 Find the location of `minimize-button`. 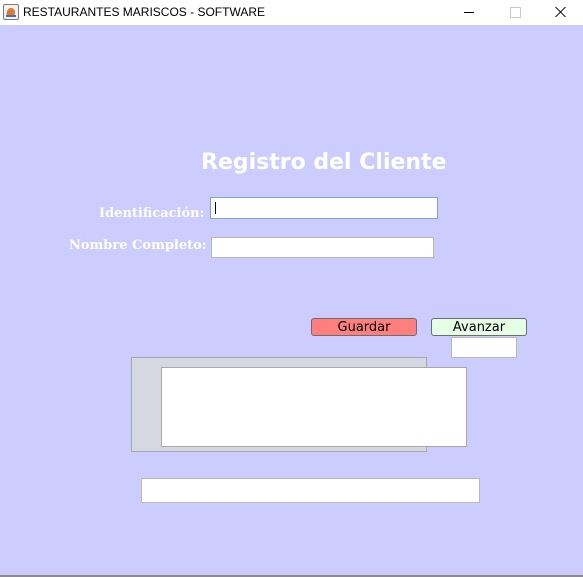

minimize-button is located at coordinates (468, 12).